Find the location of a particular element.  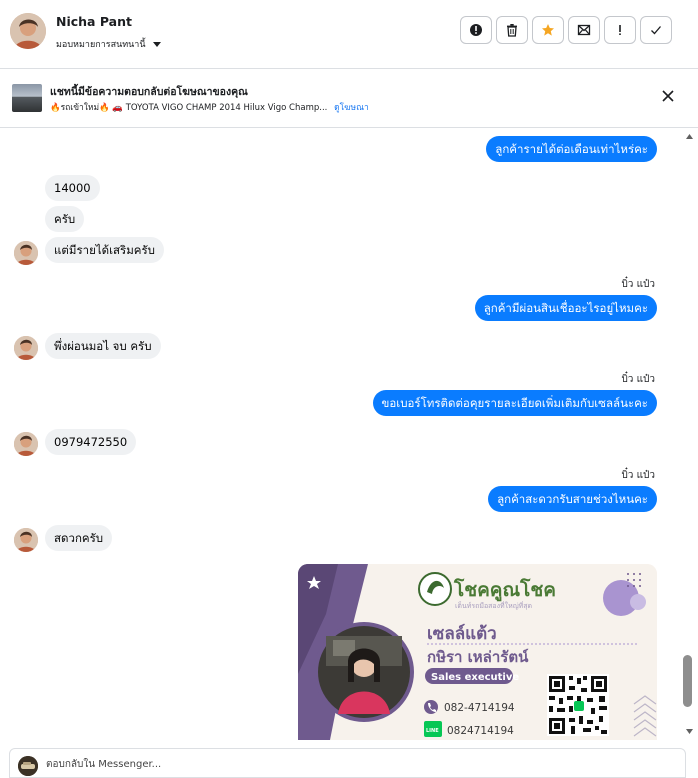

mark-done-button is located at coordinates (656, 30).